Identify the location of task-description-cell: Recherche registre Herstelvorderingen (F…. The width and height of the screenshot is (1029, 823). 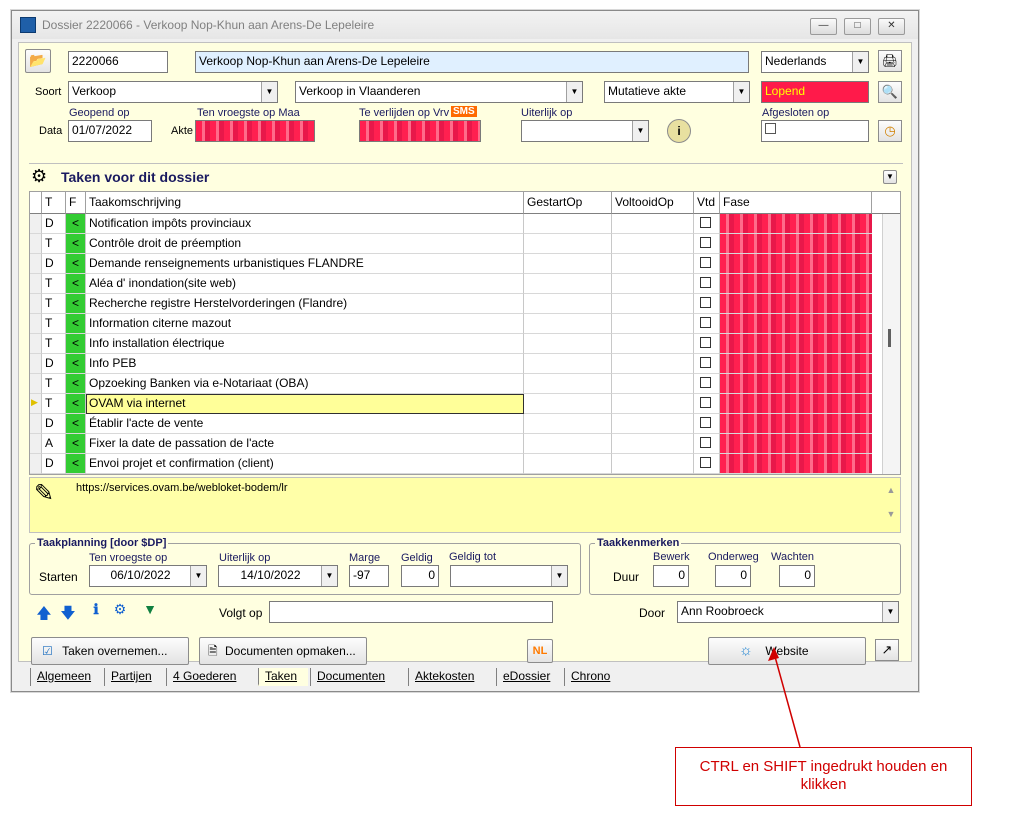
(305, 304).